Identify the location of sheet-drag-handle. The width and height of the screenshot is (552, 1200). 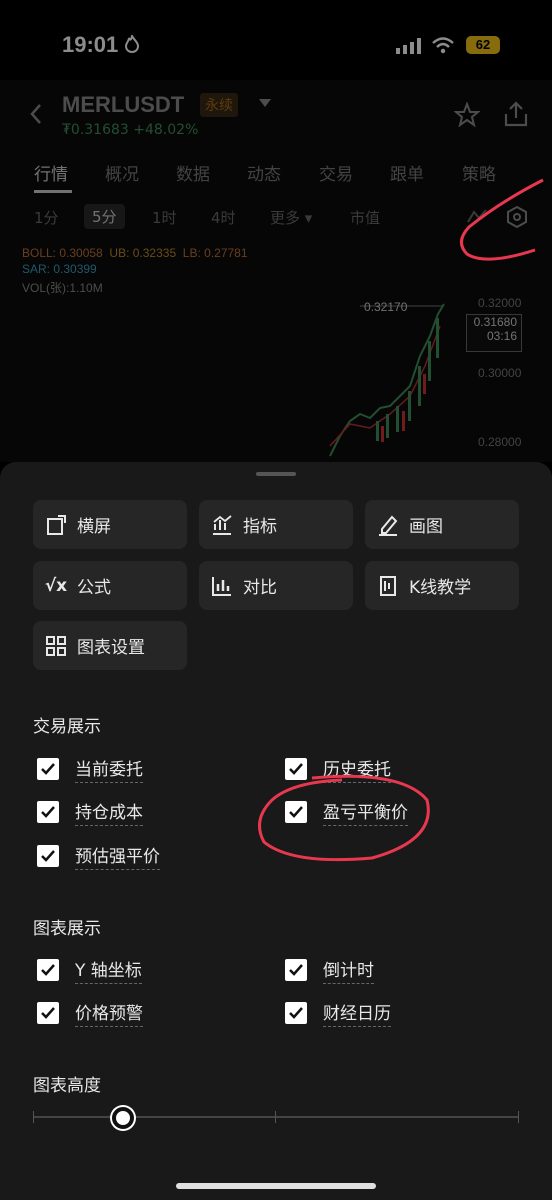
(276, 474).